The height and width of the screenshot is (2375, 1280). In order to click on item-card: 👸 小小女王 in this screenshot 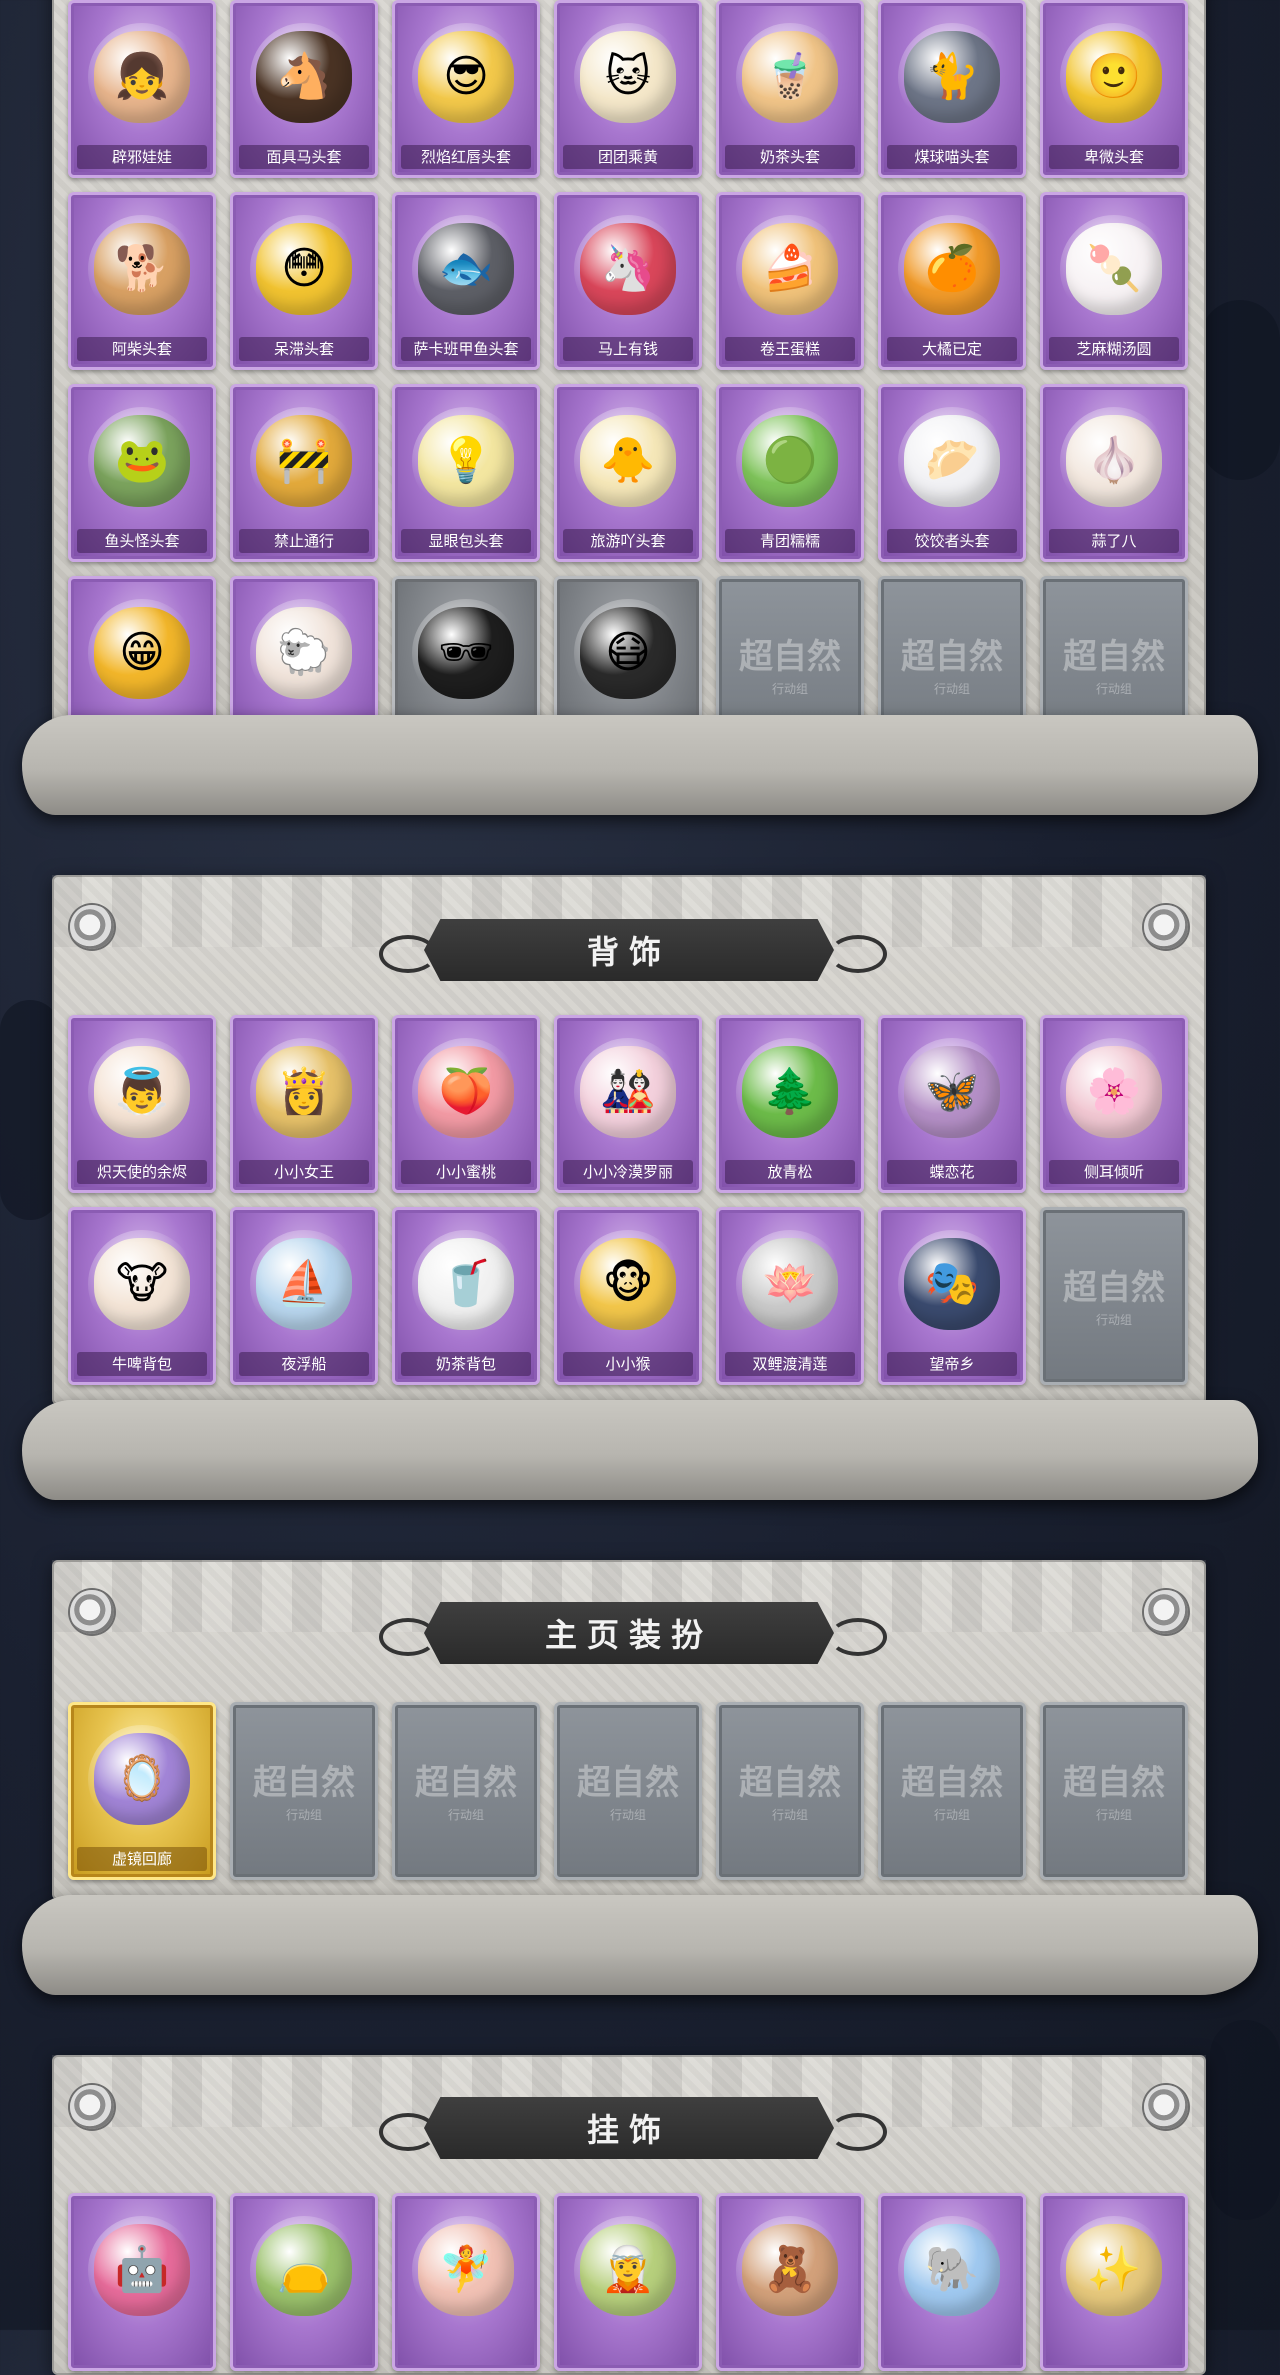, I will do `click(304, 1104)`.